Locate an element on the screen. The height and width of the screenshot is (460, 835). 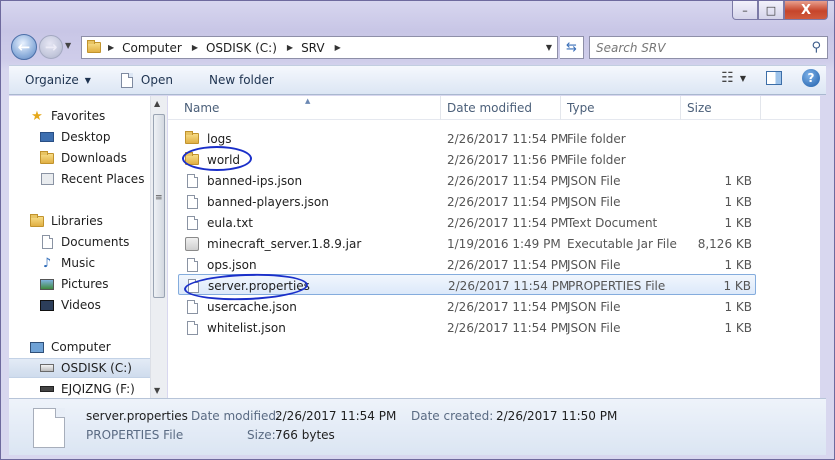
breadcrumb-computer: Computer is located at coordinates (152, 48).